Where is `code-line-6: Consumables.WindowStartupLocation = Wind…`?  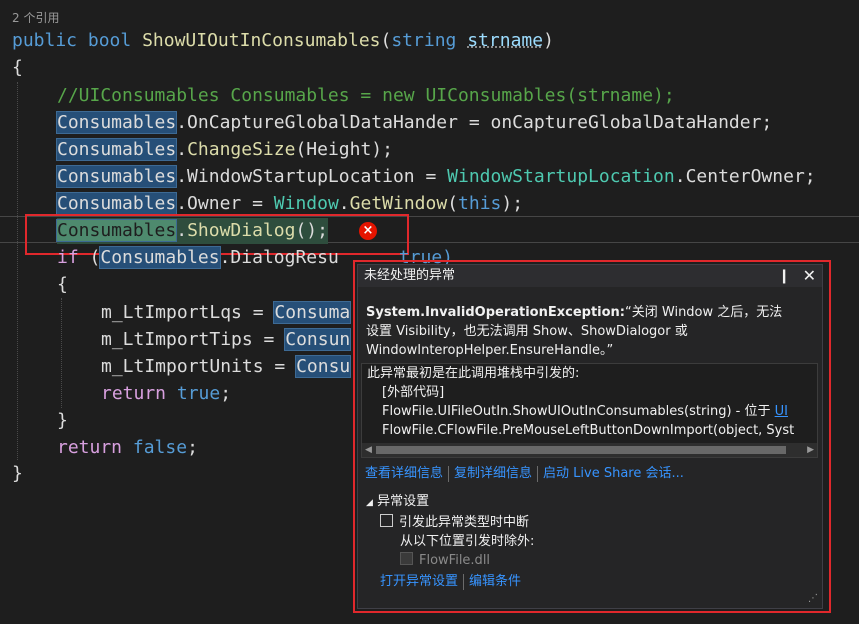 code-line-6: Consumables.WindowStartupLocation = Wind… is located at coordinates (435, 176).